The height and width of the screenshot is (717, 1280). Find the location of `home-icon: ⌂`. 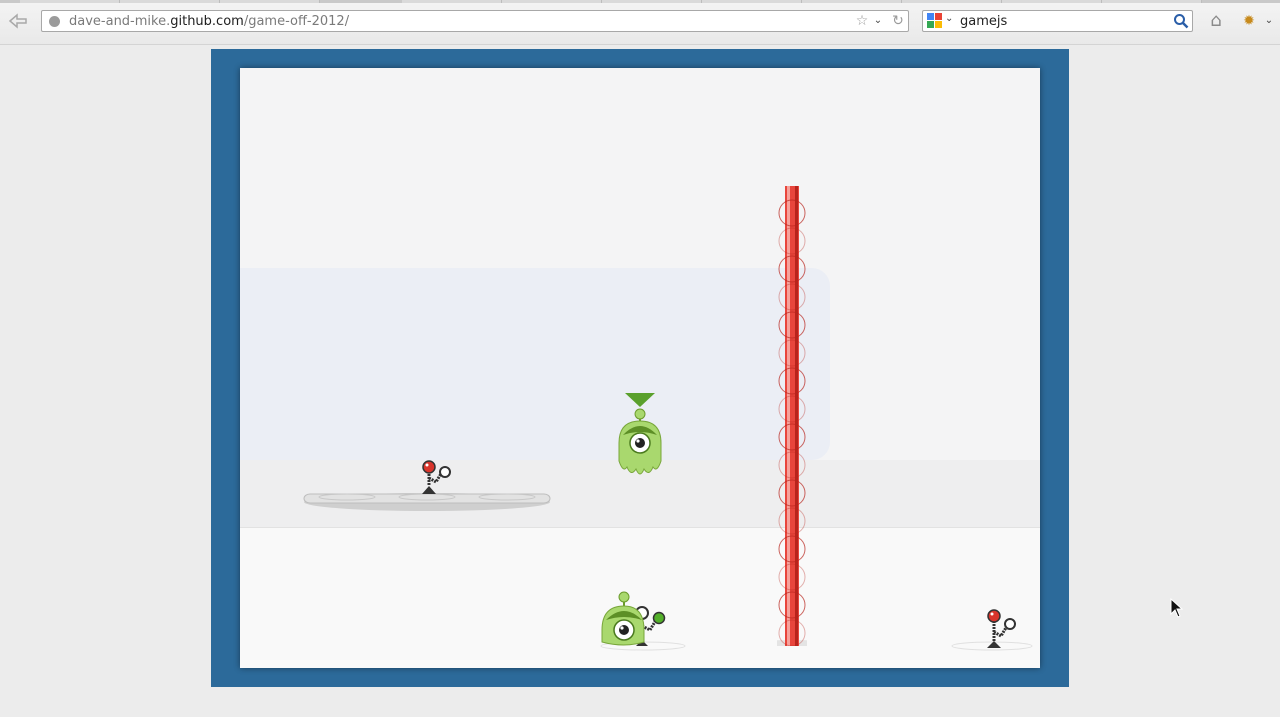

home-icon: ⌂ is located at coordinates (1216, 21).